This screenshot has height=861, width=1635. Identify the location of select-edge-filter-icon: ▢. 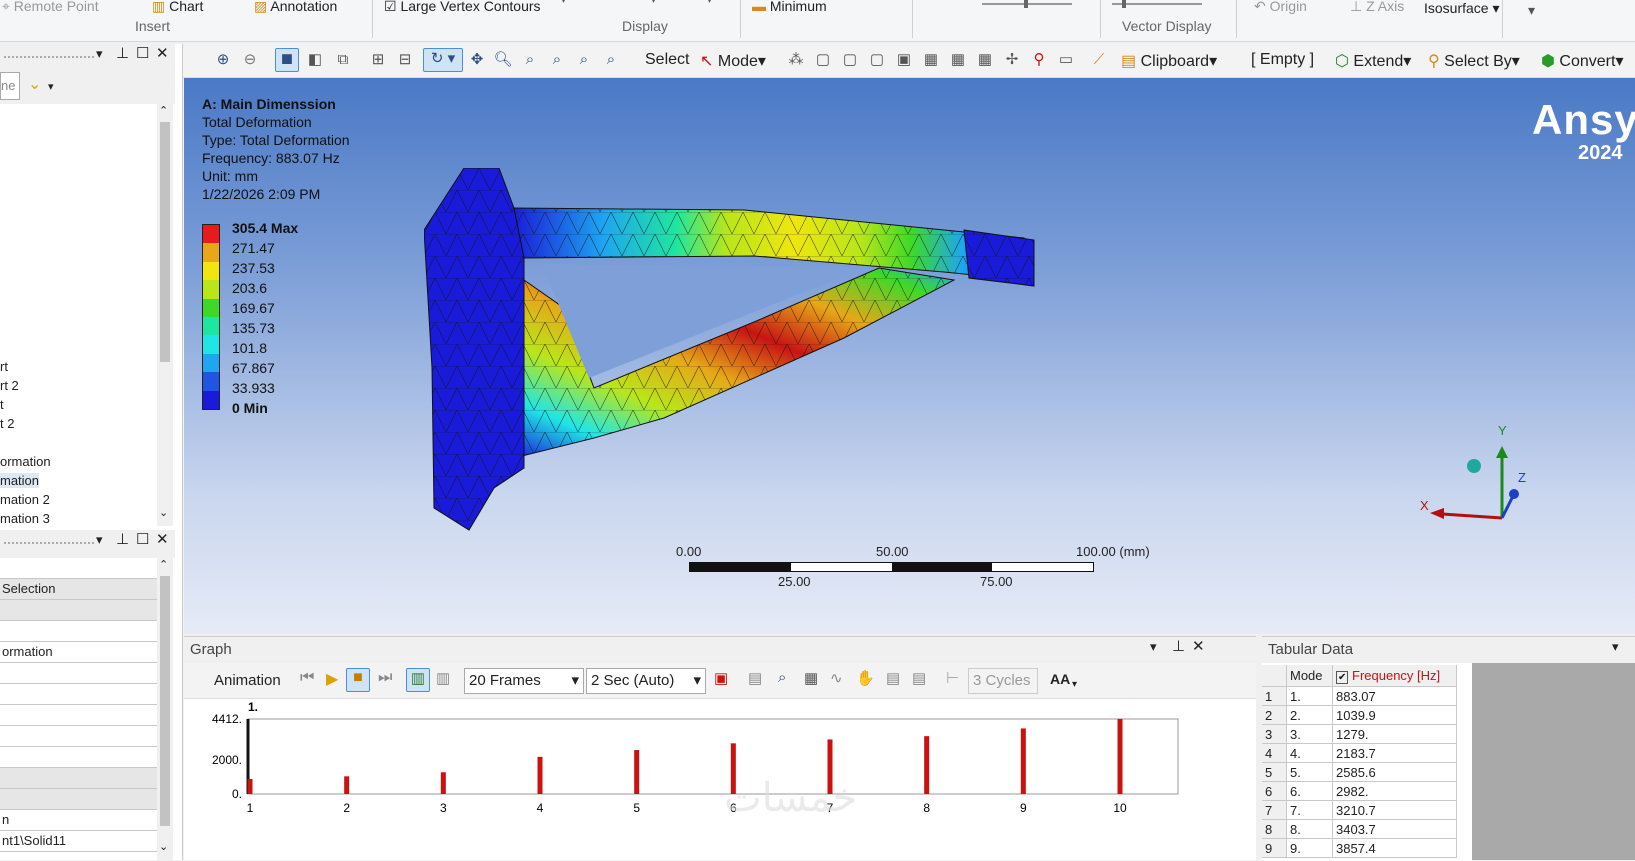
(850, 60).